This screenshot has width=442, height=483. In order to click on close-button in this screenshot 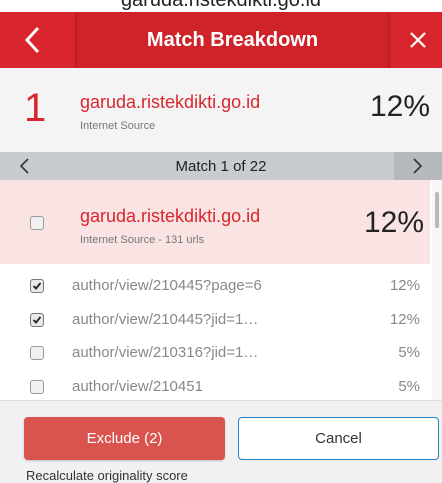, I will do `click(418, 40)`.